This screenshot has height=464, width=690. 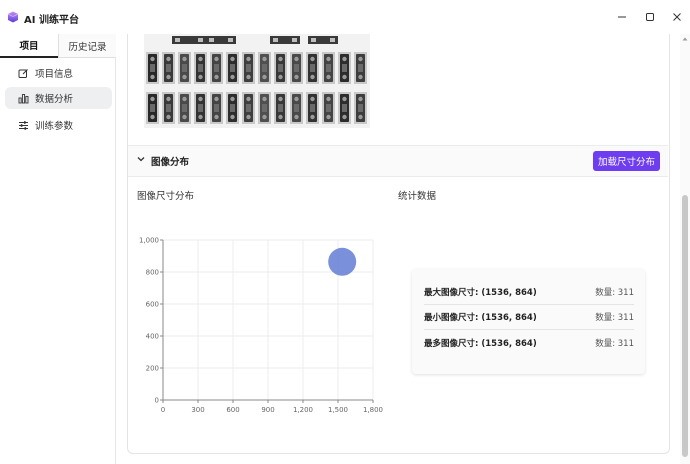 I want to click on stats-title: 统计数据, so click(x=417, y=196).